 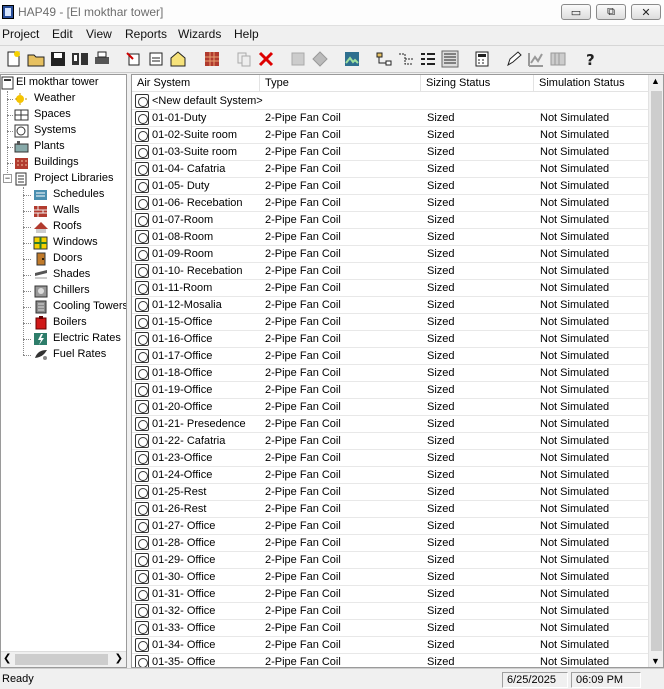 I want to click on grid-icon, so click(x=558, y=59).